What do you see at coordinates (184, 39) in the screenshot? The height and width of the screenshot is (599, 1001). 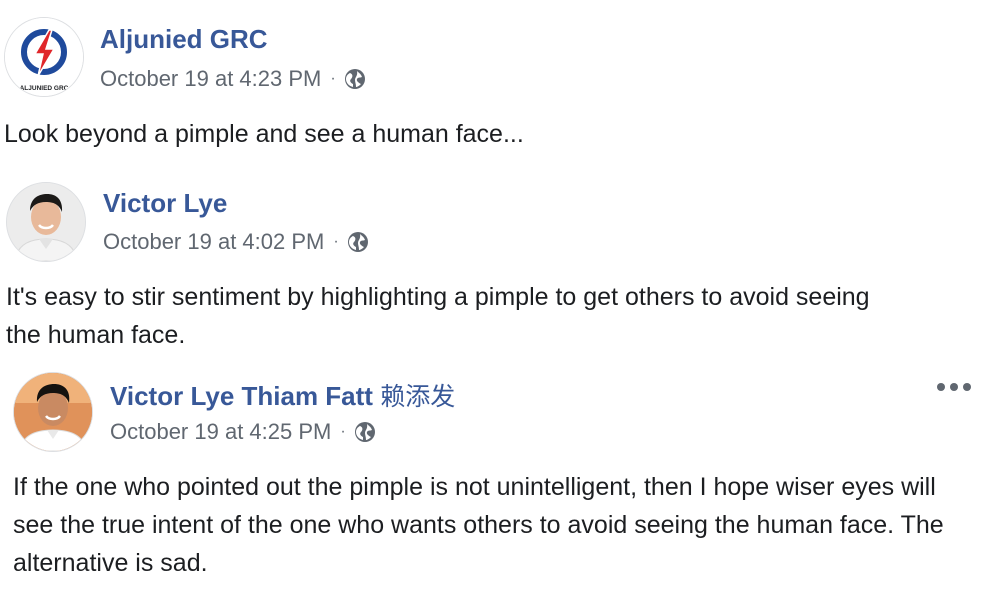 I see `post-author-link: Aljunied GRC` at bounding box center [184, 39].